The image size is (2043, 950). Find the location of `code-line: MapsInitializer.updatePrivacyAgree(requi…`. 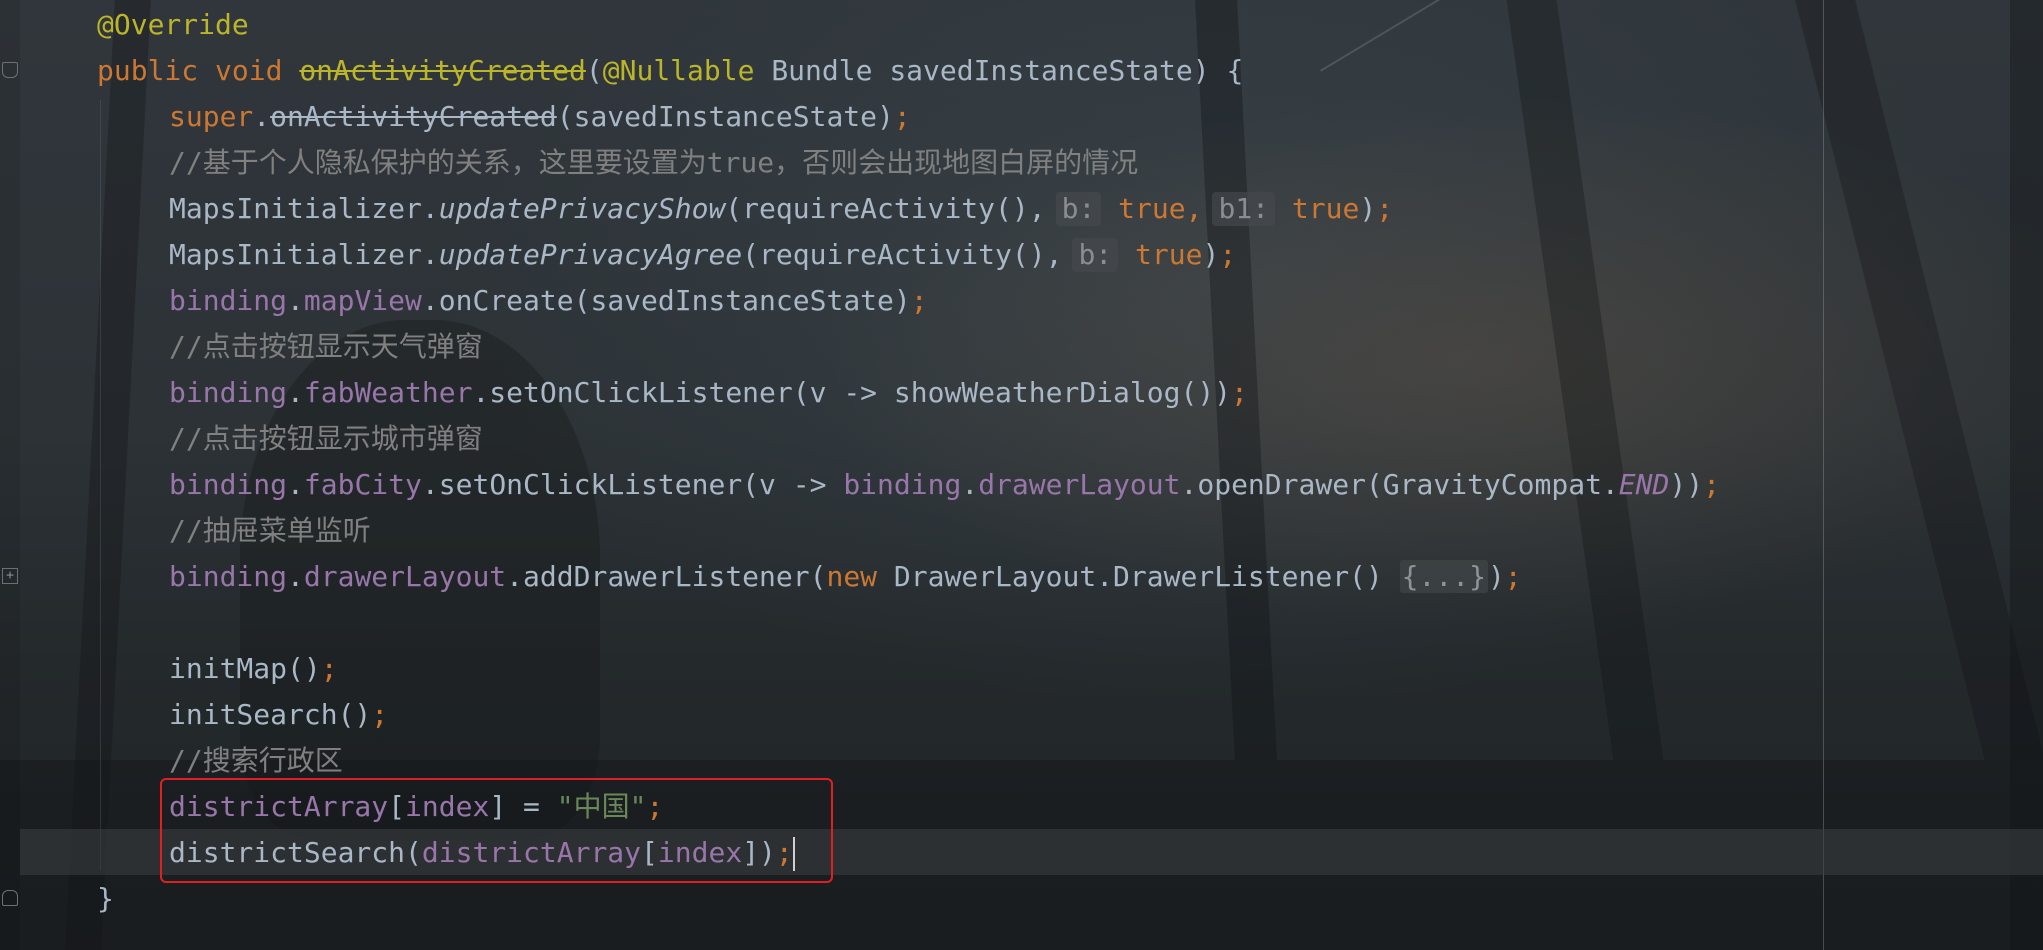

code-line: MapsInitializer.updatePrivacyAgree(requi… is located at coordinates (666, 255).